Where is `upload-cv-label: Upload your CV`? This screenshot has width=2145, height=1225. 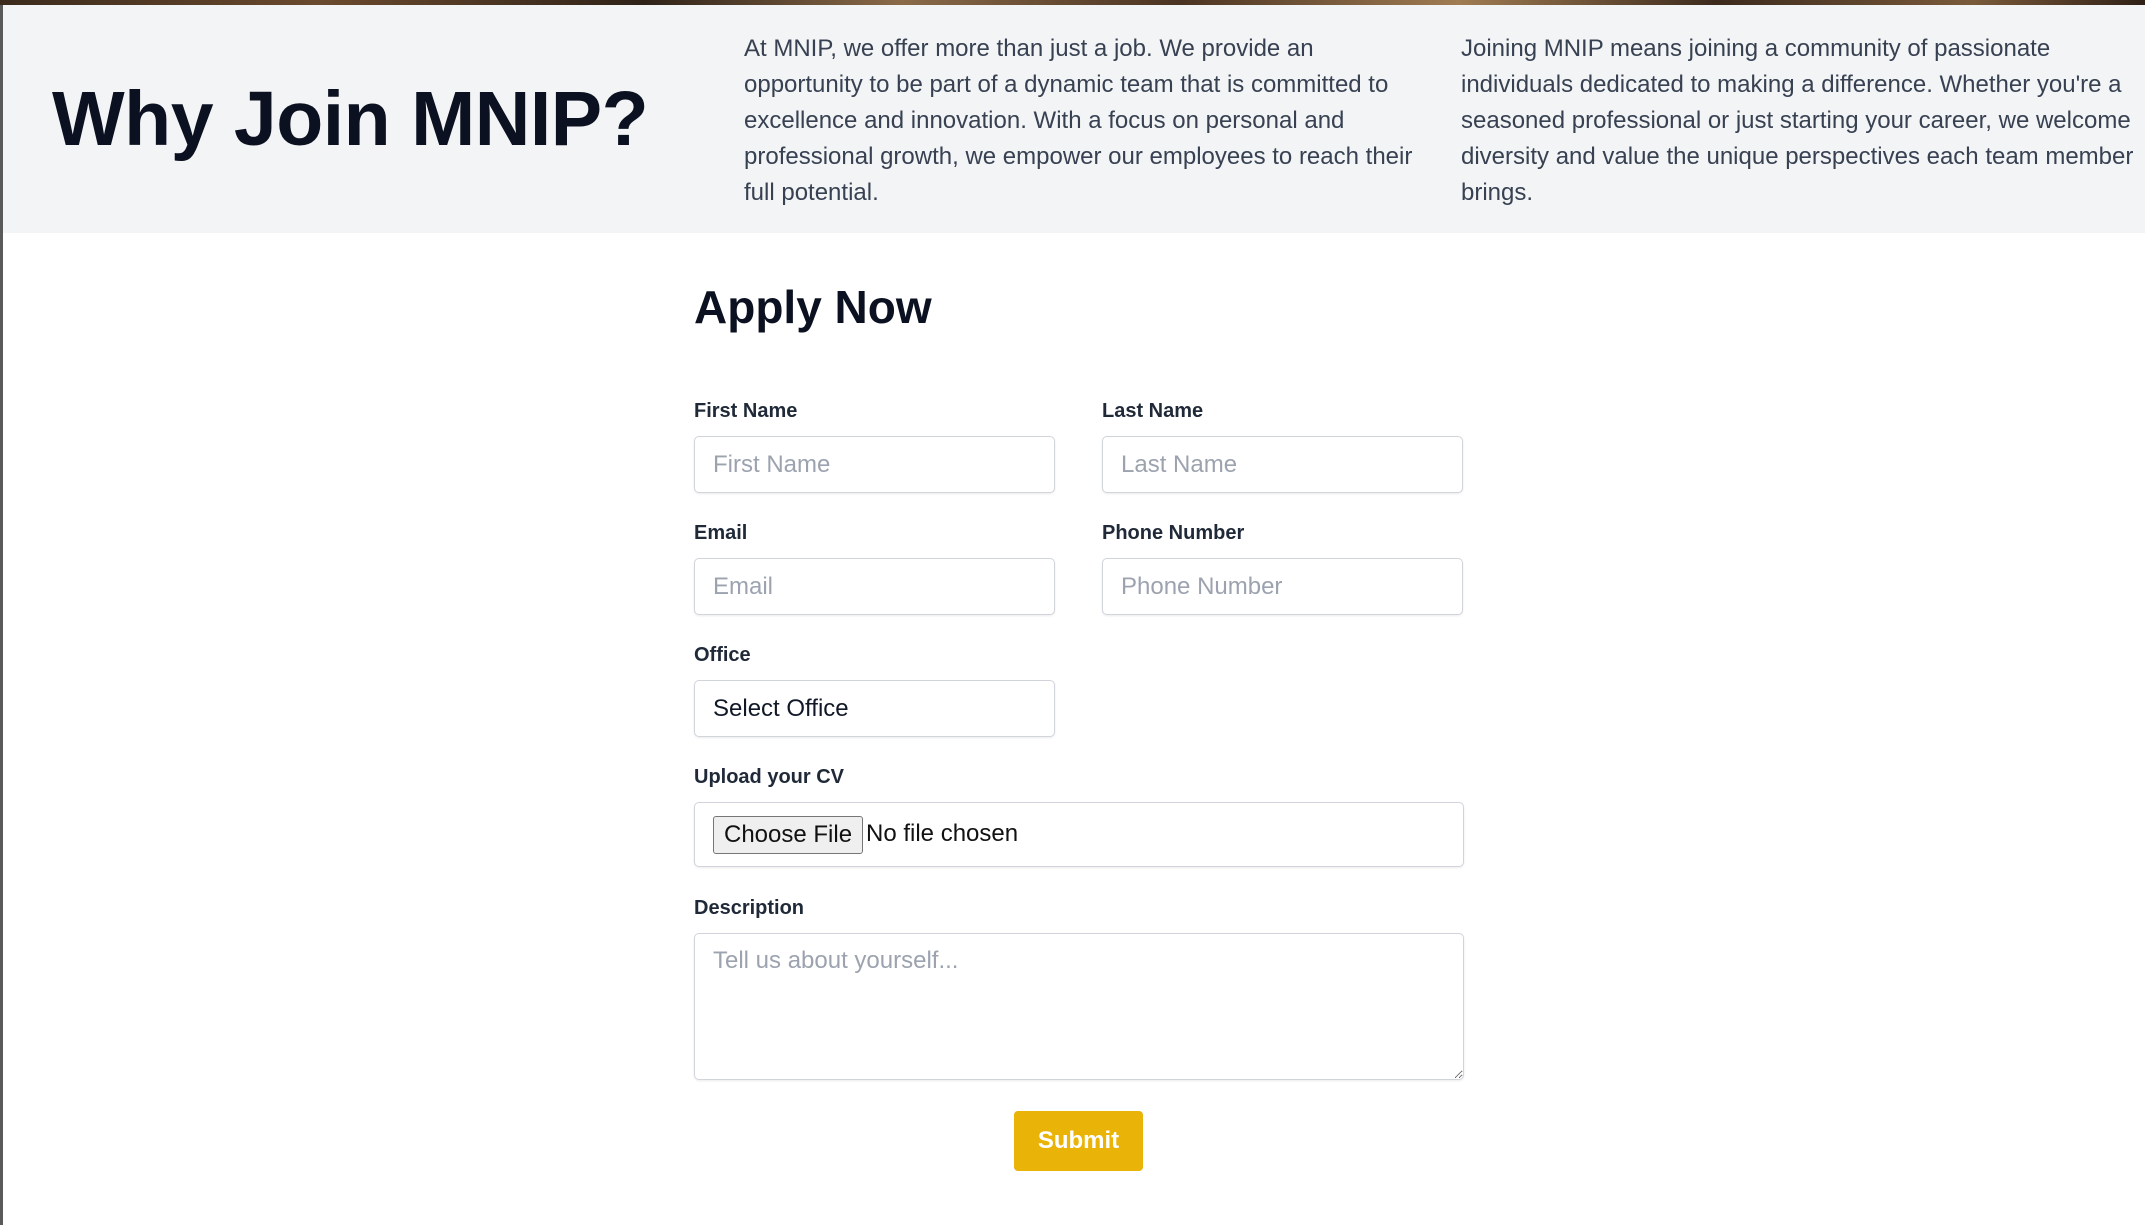 upload-cv-label: Upload your CV is located at coordinates (769, 777).